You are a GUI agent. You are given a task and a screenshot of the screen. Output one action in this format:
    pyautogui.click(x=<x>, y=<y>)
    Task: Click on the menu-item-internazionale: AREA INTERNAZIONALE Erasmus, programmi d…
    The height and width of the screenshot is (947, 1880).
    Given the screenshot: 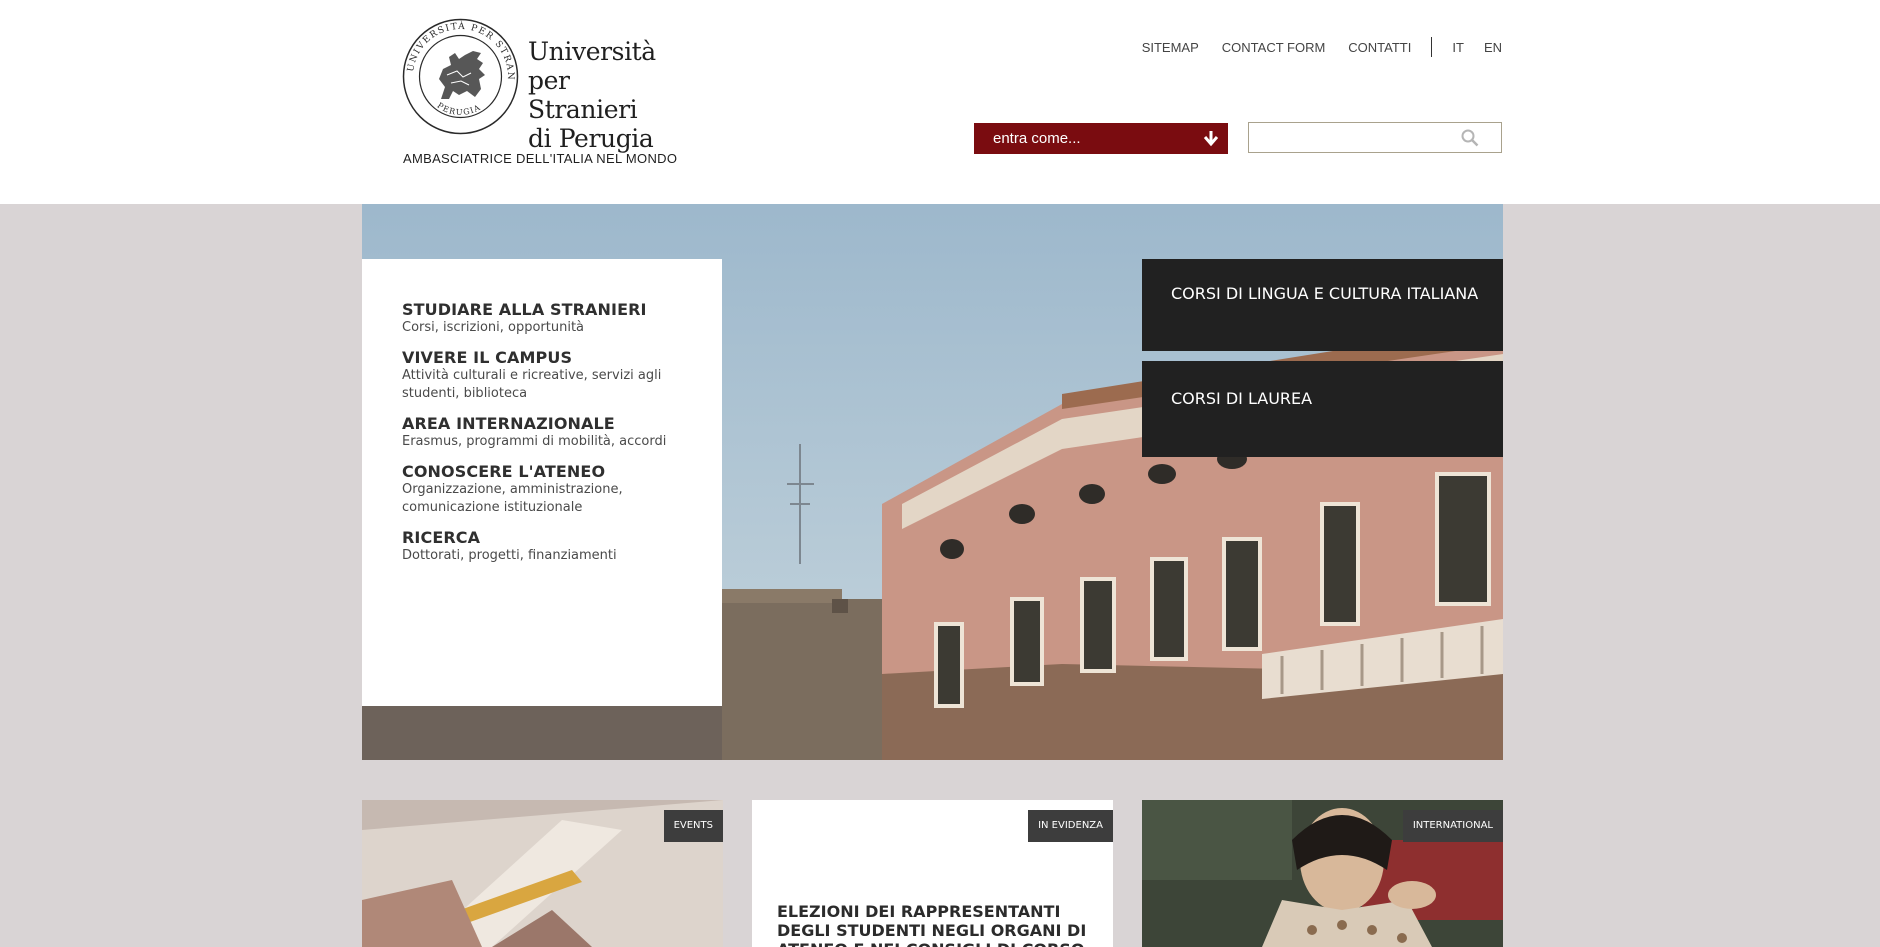 What is the action you would take?
    pyautogui.click(x=552, y=432)
    